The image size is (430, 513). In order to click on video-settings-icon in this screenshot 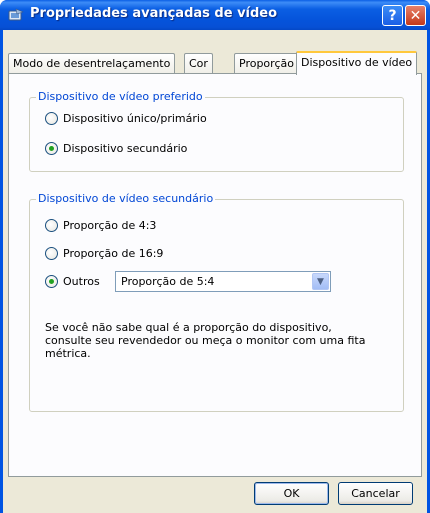, I will do `click(16, 14)`.